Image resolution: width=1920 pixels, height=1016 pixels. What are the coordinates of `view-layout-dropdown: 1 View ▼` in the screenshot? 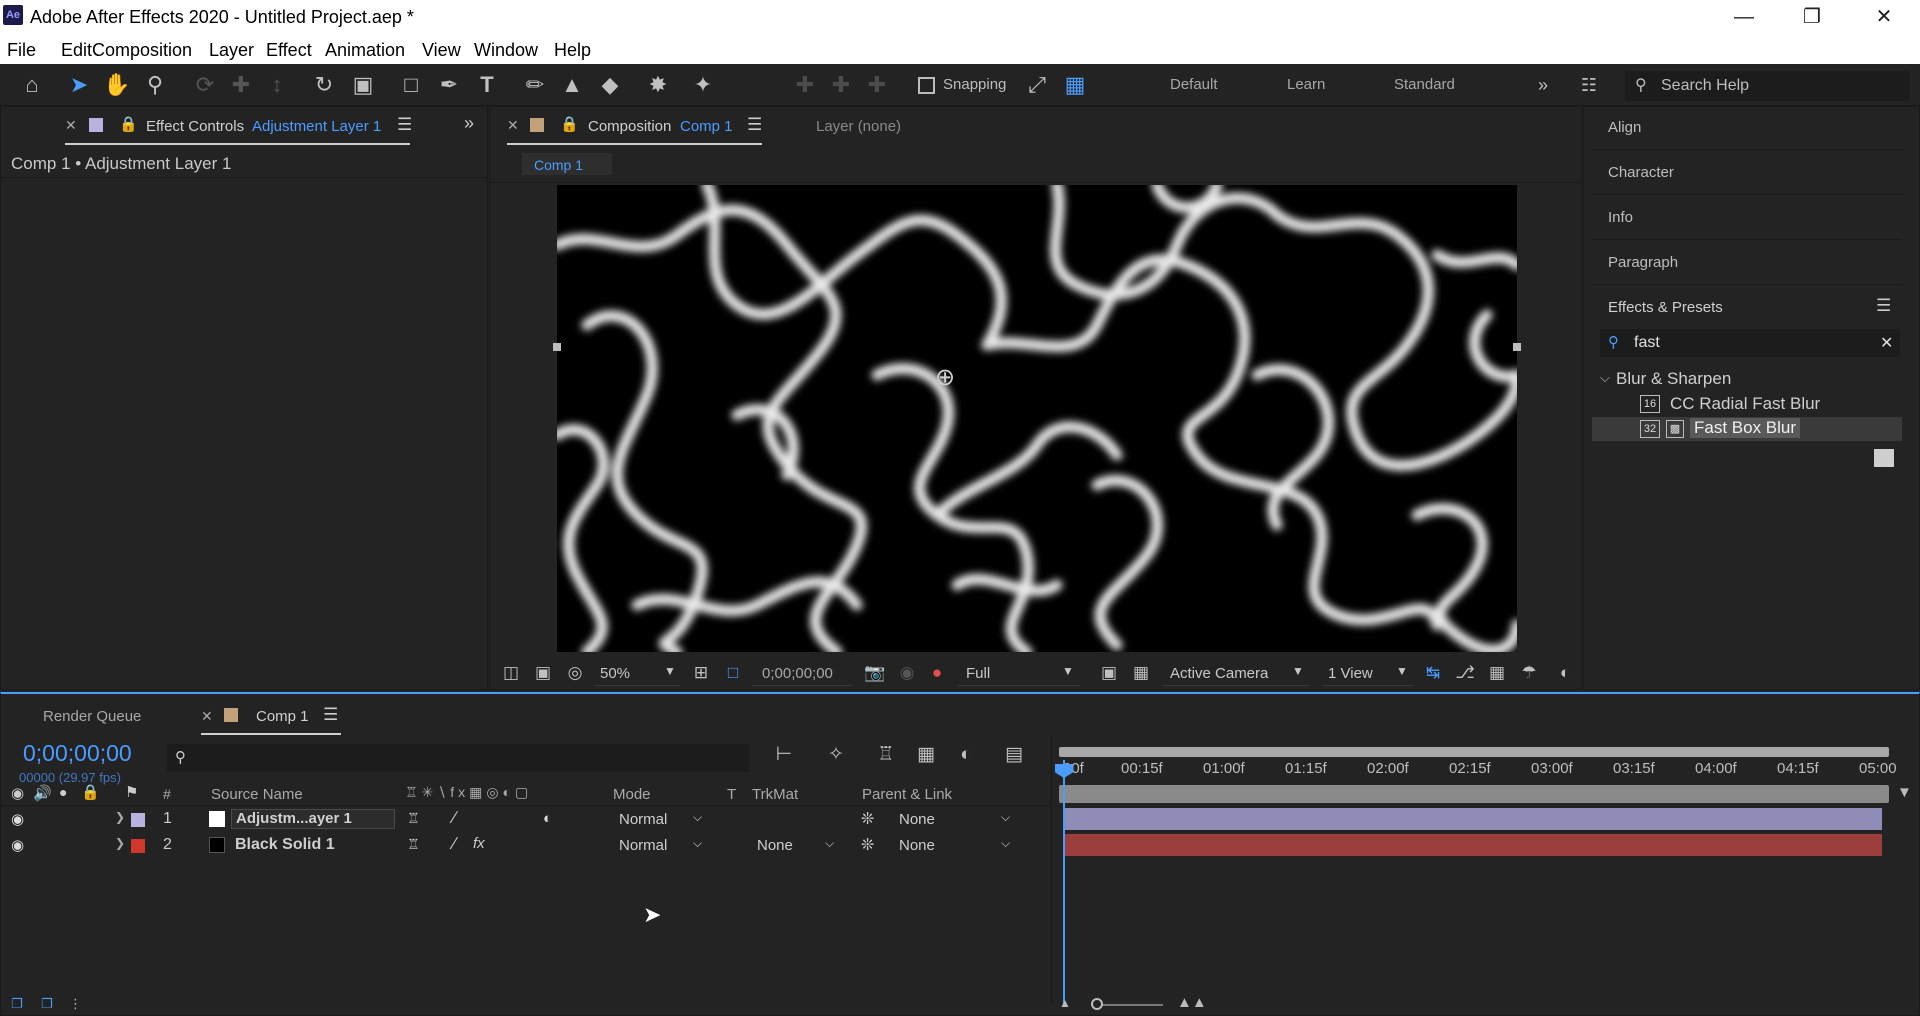 It's located at (1368, 674).